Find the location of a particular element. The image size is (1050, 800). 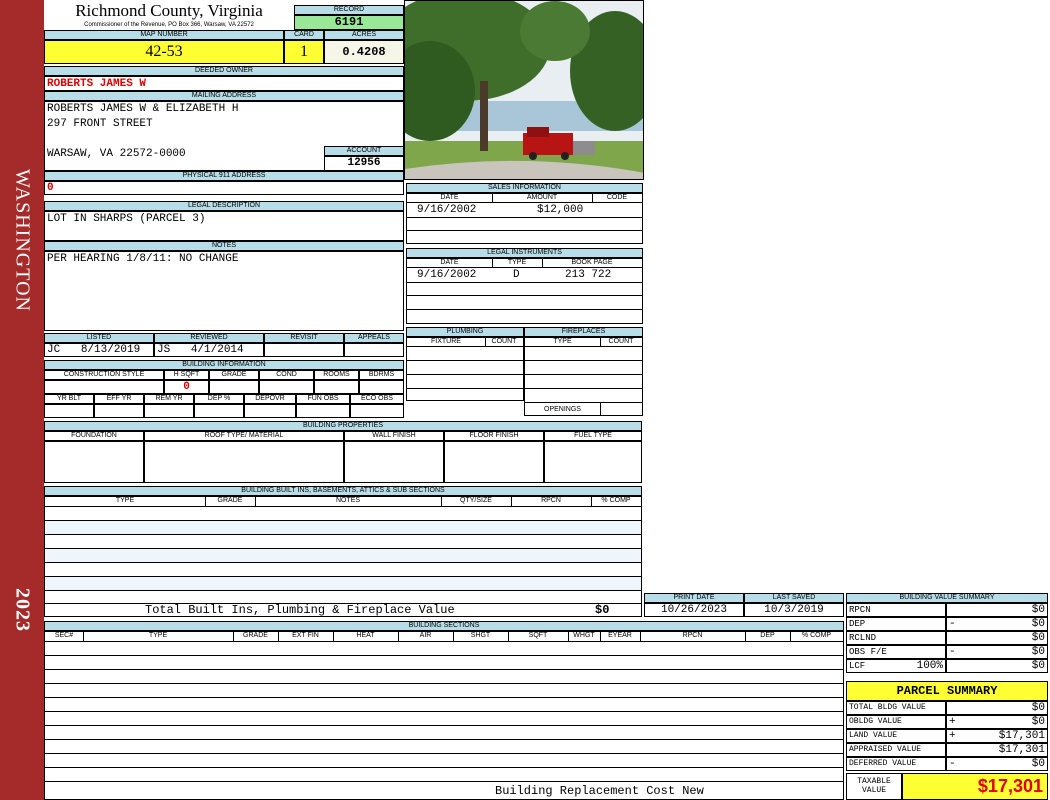

bi-yrblt-header: YR BLT is located at coordinates (69, 399).